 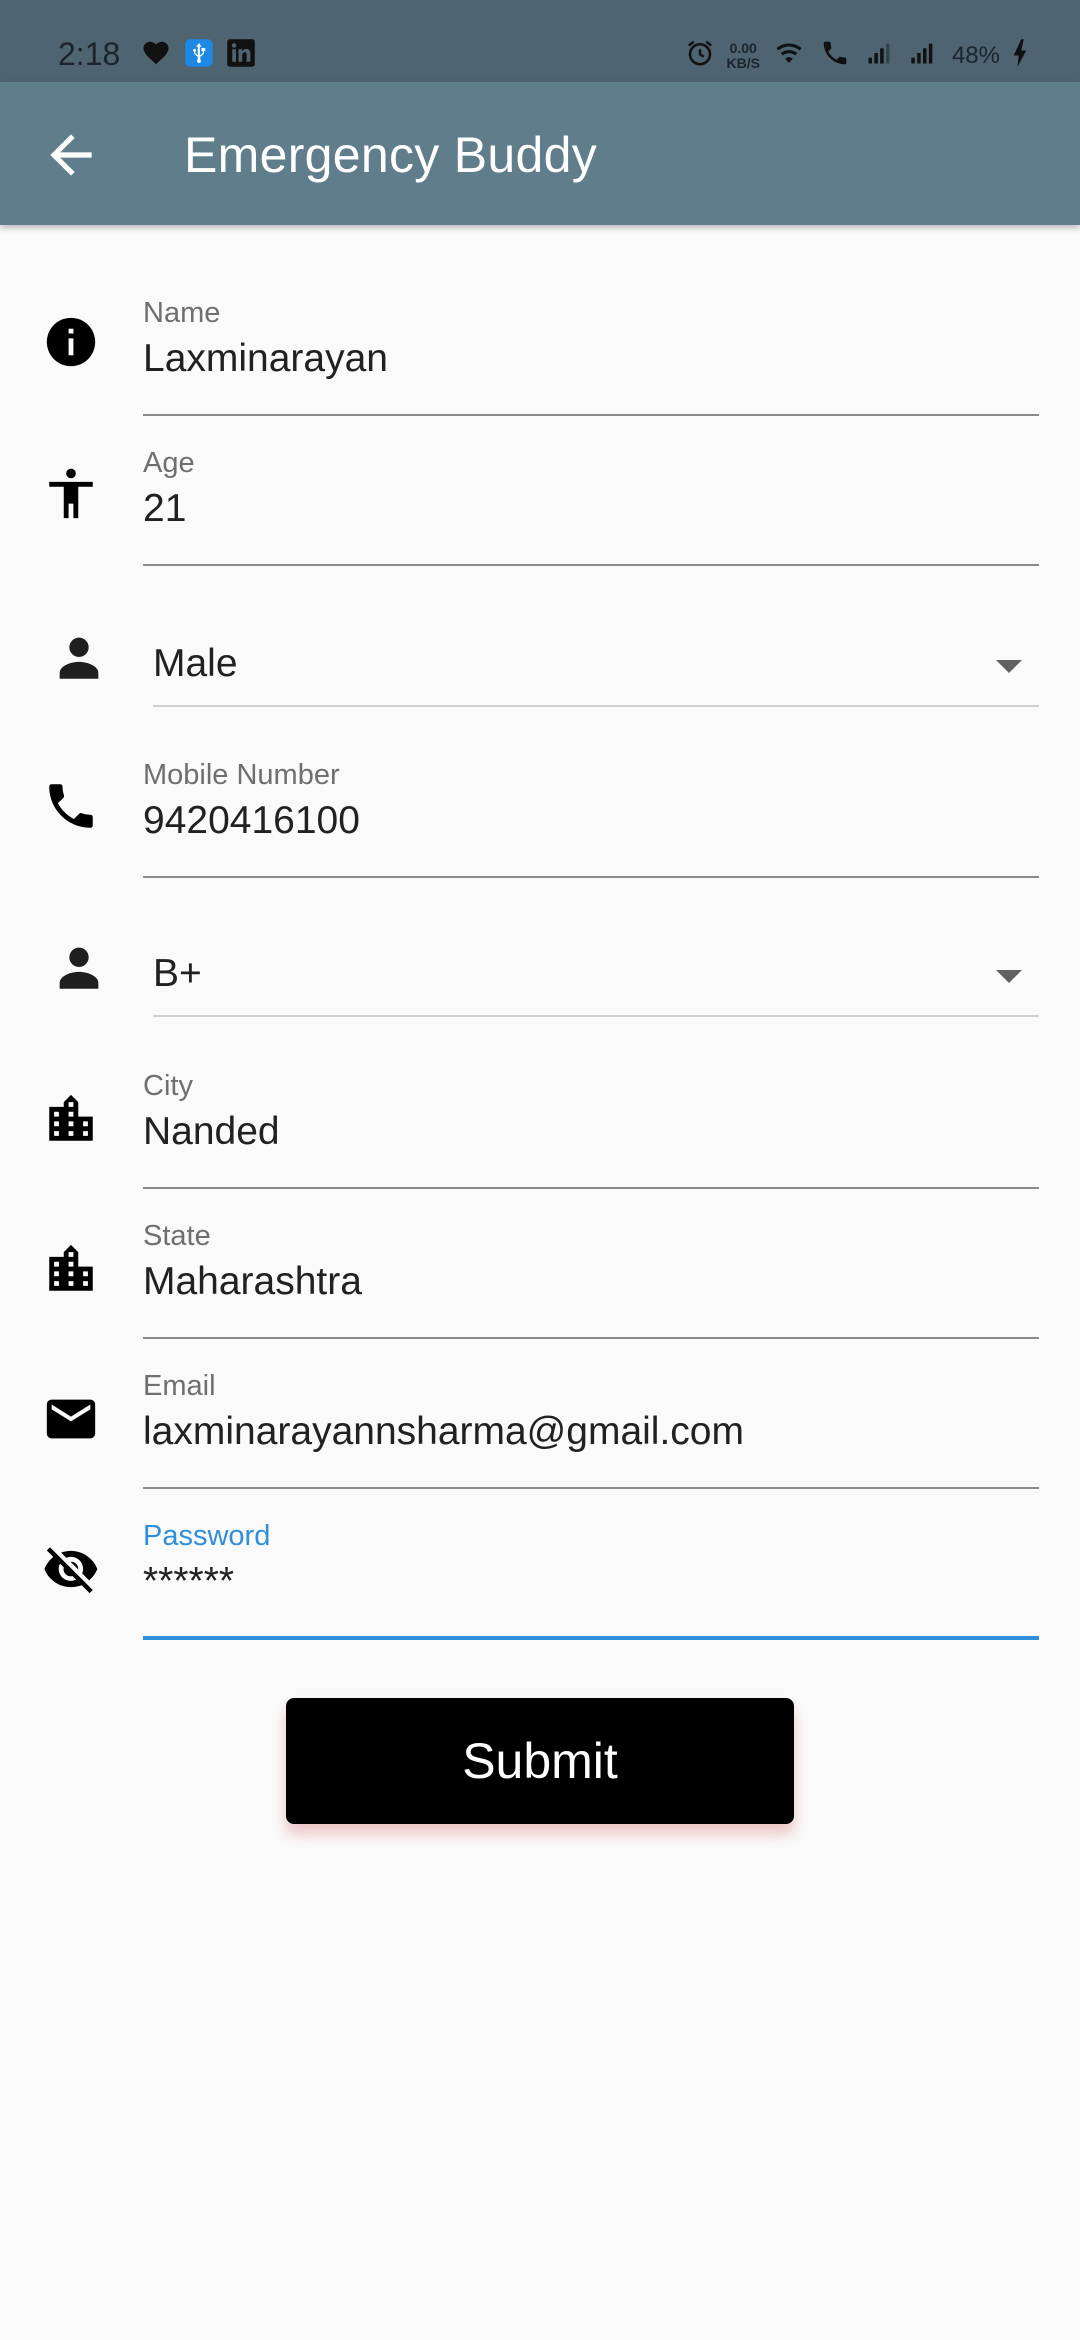 I want to click on gender-underline, so click(x=596, y=706).